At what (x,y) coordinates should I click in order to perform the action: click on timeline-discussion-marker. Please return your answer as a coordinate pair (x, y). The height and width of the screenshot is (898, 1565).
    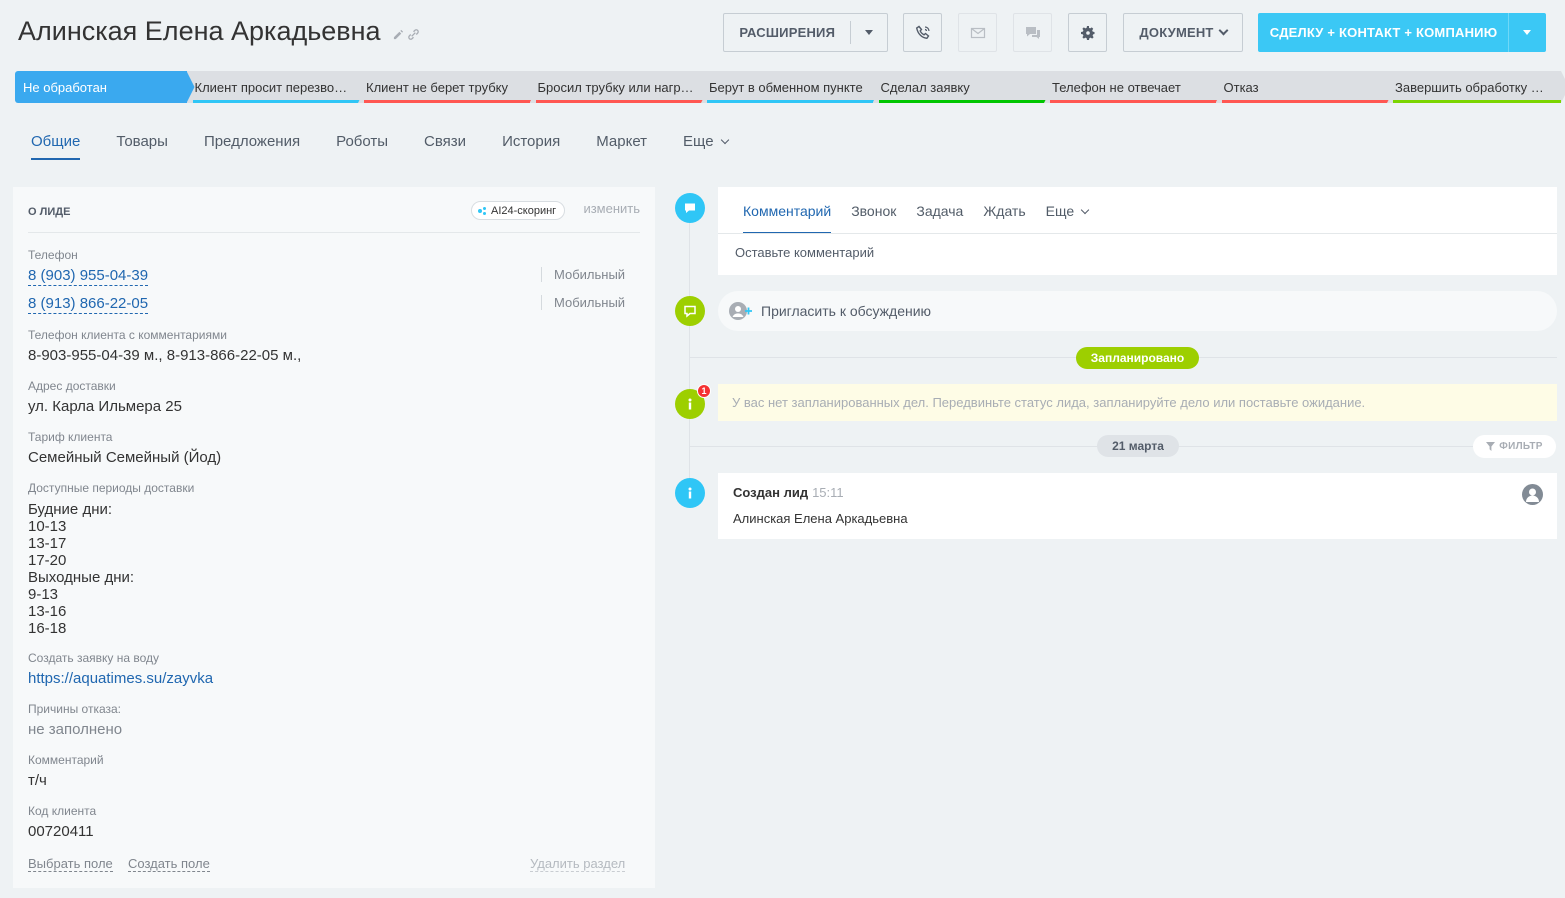
    Looking at the image, I should click on (690, 311).